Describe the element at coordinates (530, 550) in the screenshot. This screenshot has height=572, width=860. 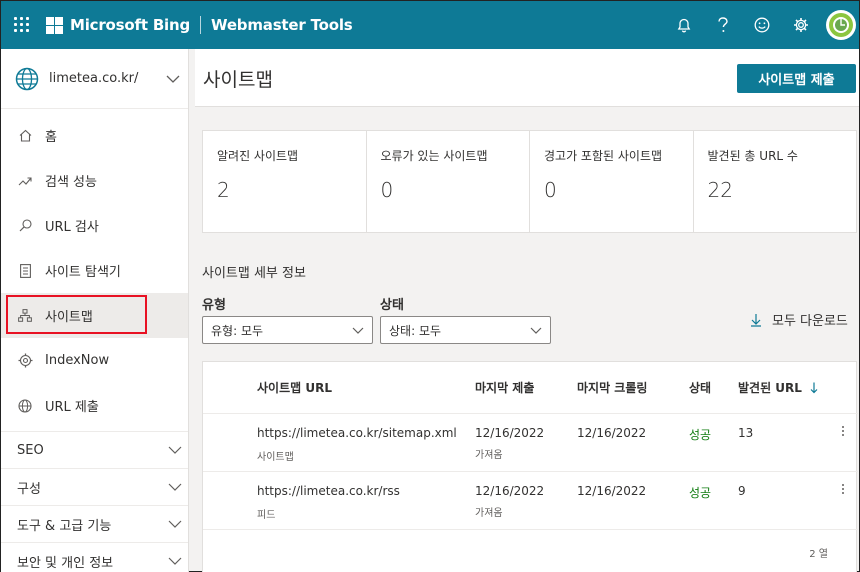
I see `table-footer: 2 열` at that location.